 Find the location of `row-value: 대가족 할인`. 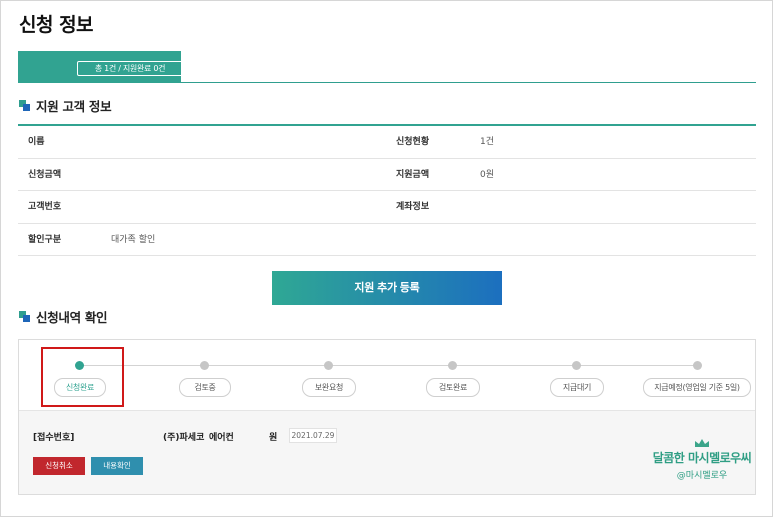

row-value: 대가족 할인 is located at coordinates (133, 239).